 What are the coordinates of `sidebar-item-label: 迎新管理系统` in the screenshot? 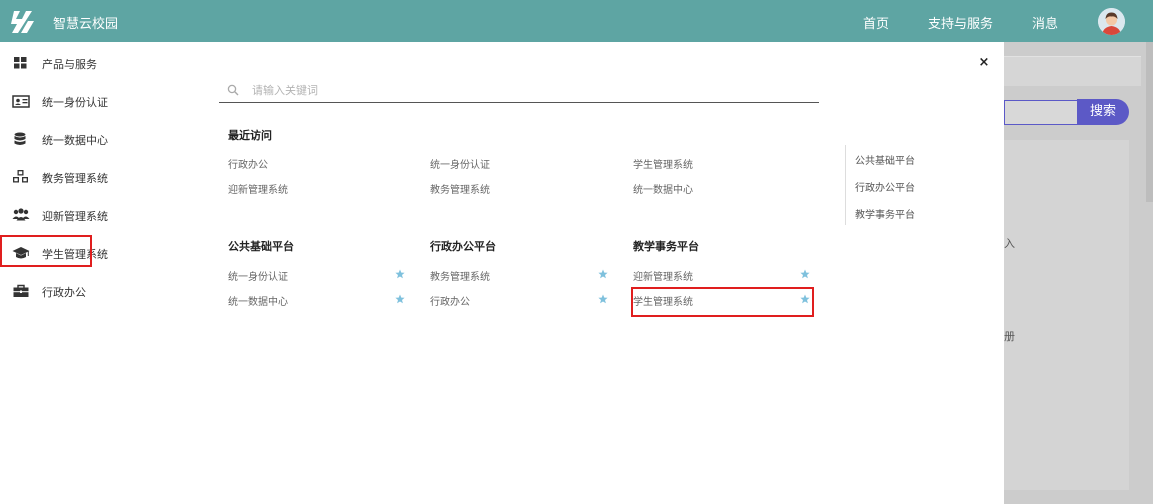 It's located at (75, 216).